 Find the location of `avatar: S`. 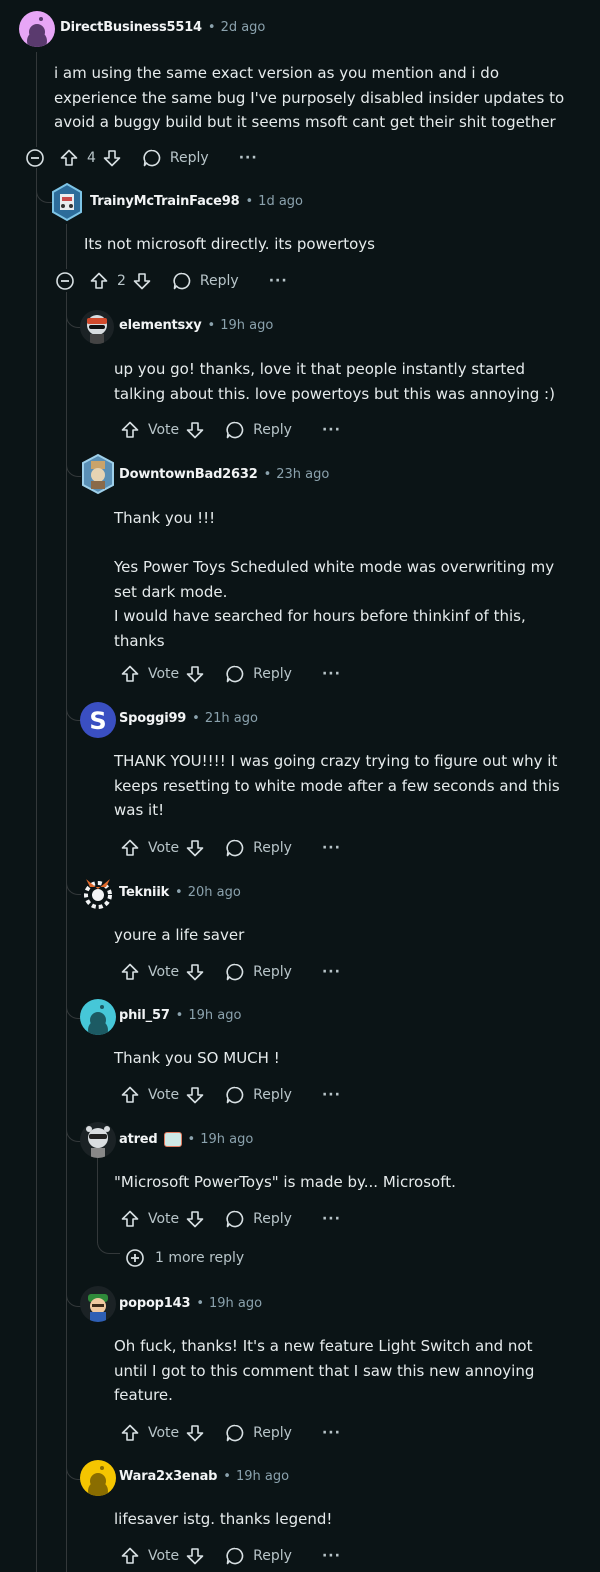

avatar: S is located at coordinates (98, 720).